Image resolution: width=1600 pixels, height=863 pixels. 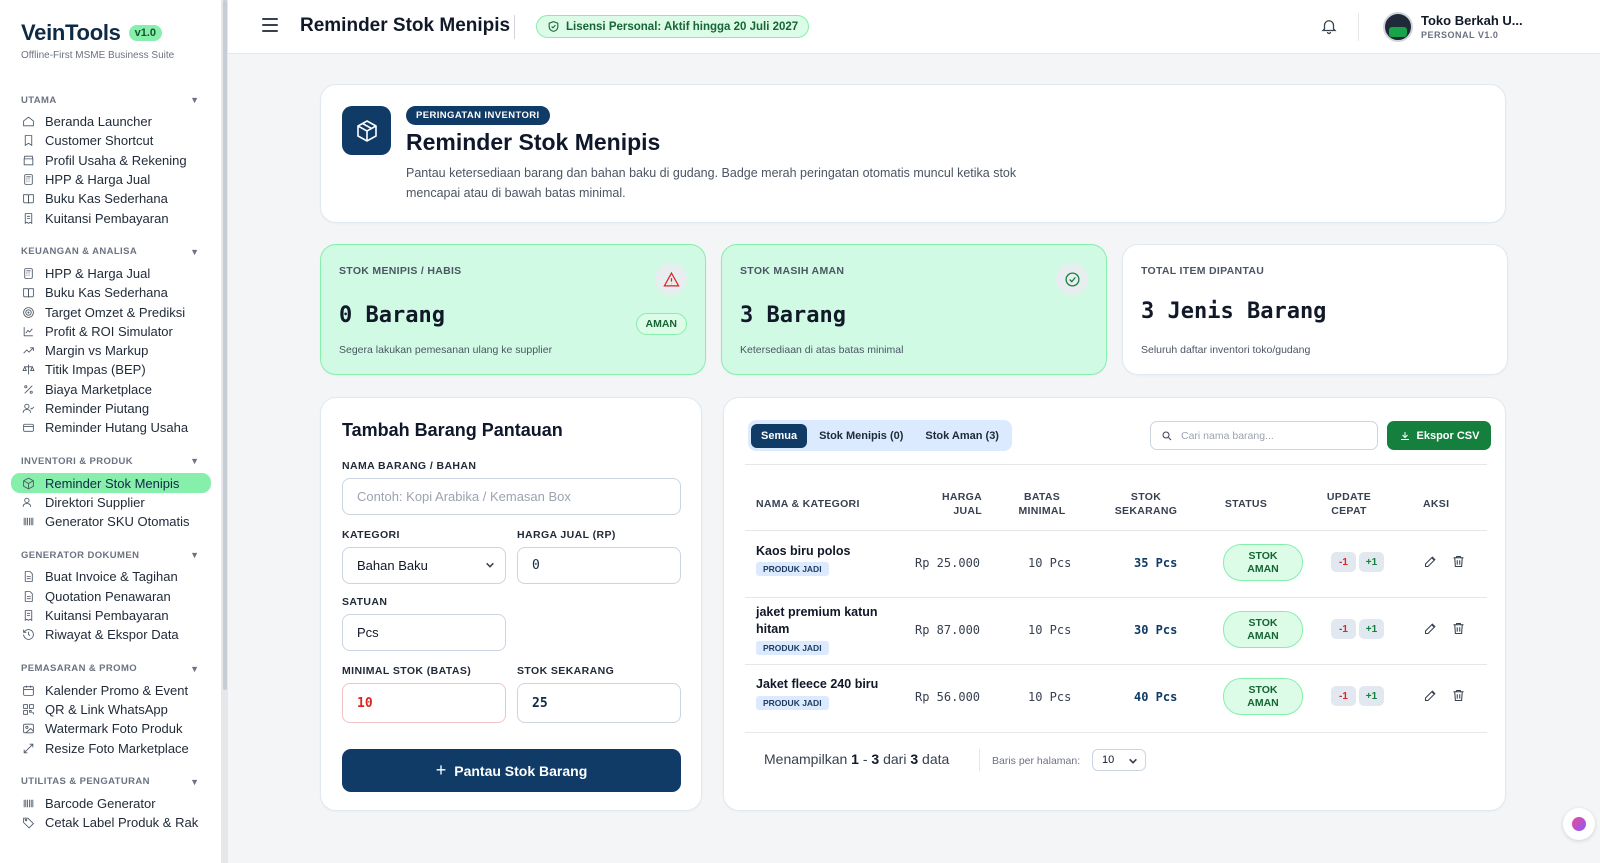 What do you see at coordinates (371, 535) in the screenshot?
I see `category-label: KATEGORI` at bounding box center [371, 535].